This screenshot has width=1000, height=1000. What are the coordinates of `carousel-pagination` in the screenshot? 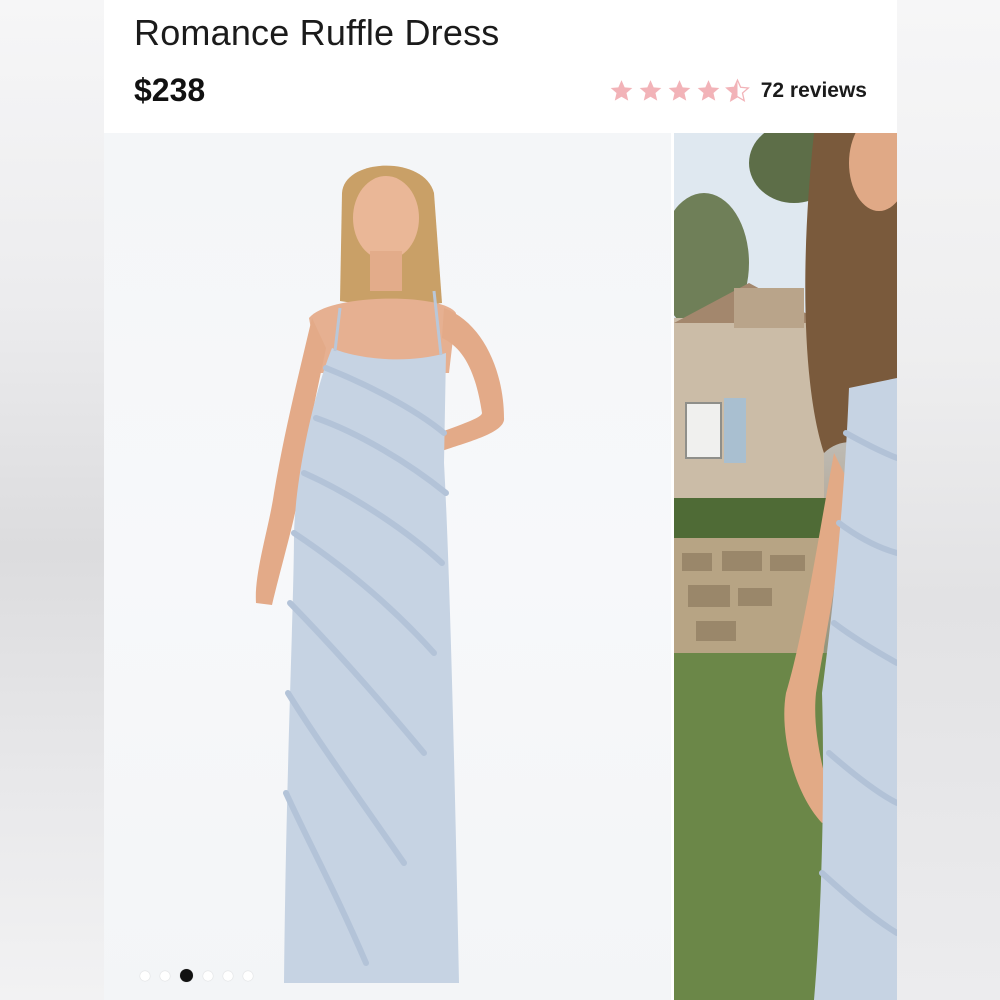 It's located at (196, 975).